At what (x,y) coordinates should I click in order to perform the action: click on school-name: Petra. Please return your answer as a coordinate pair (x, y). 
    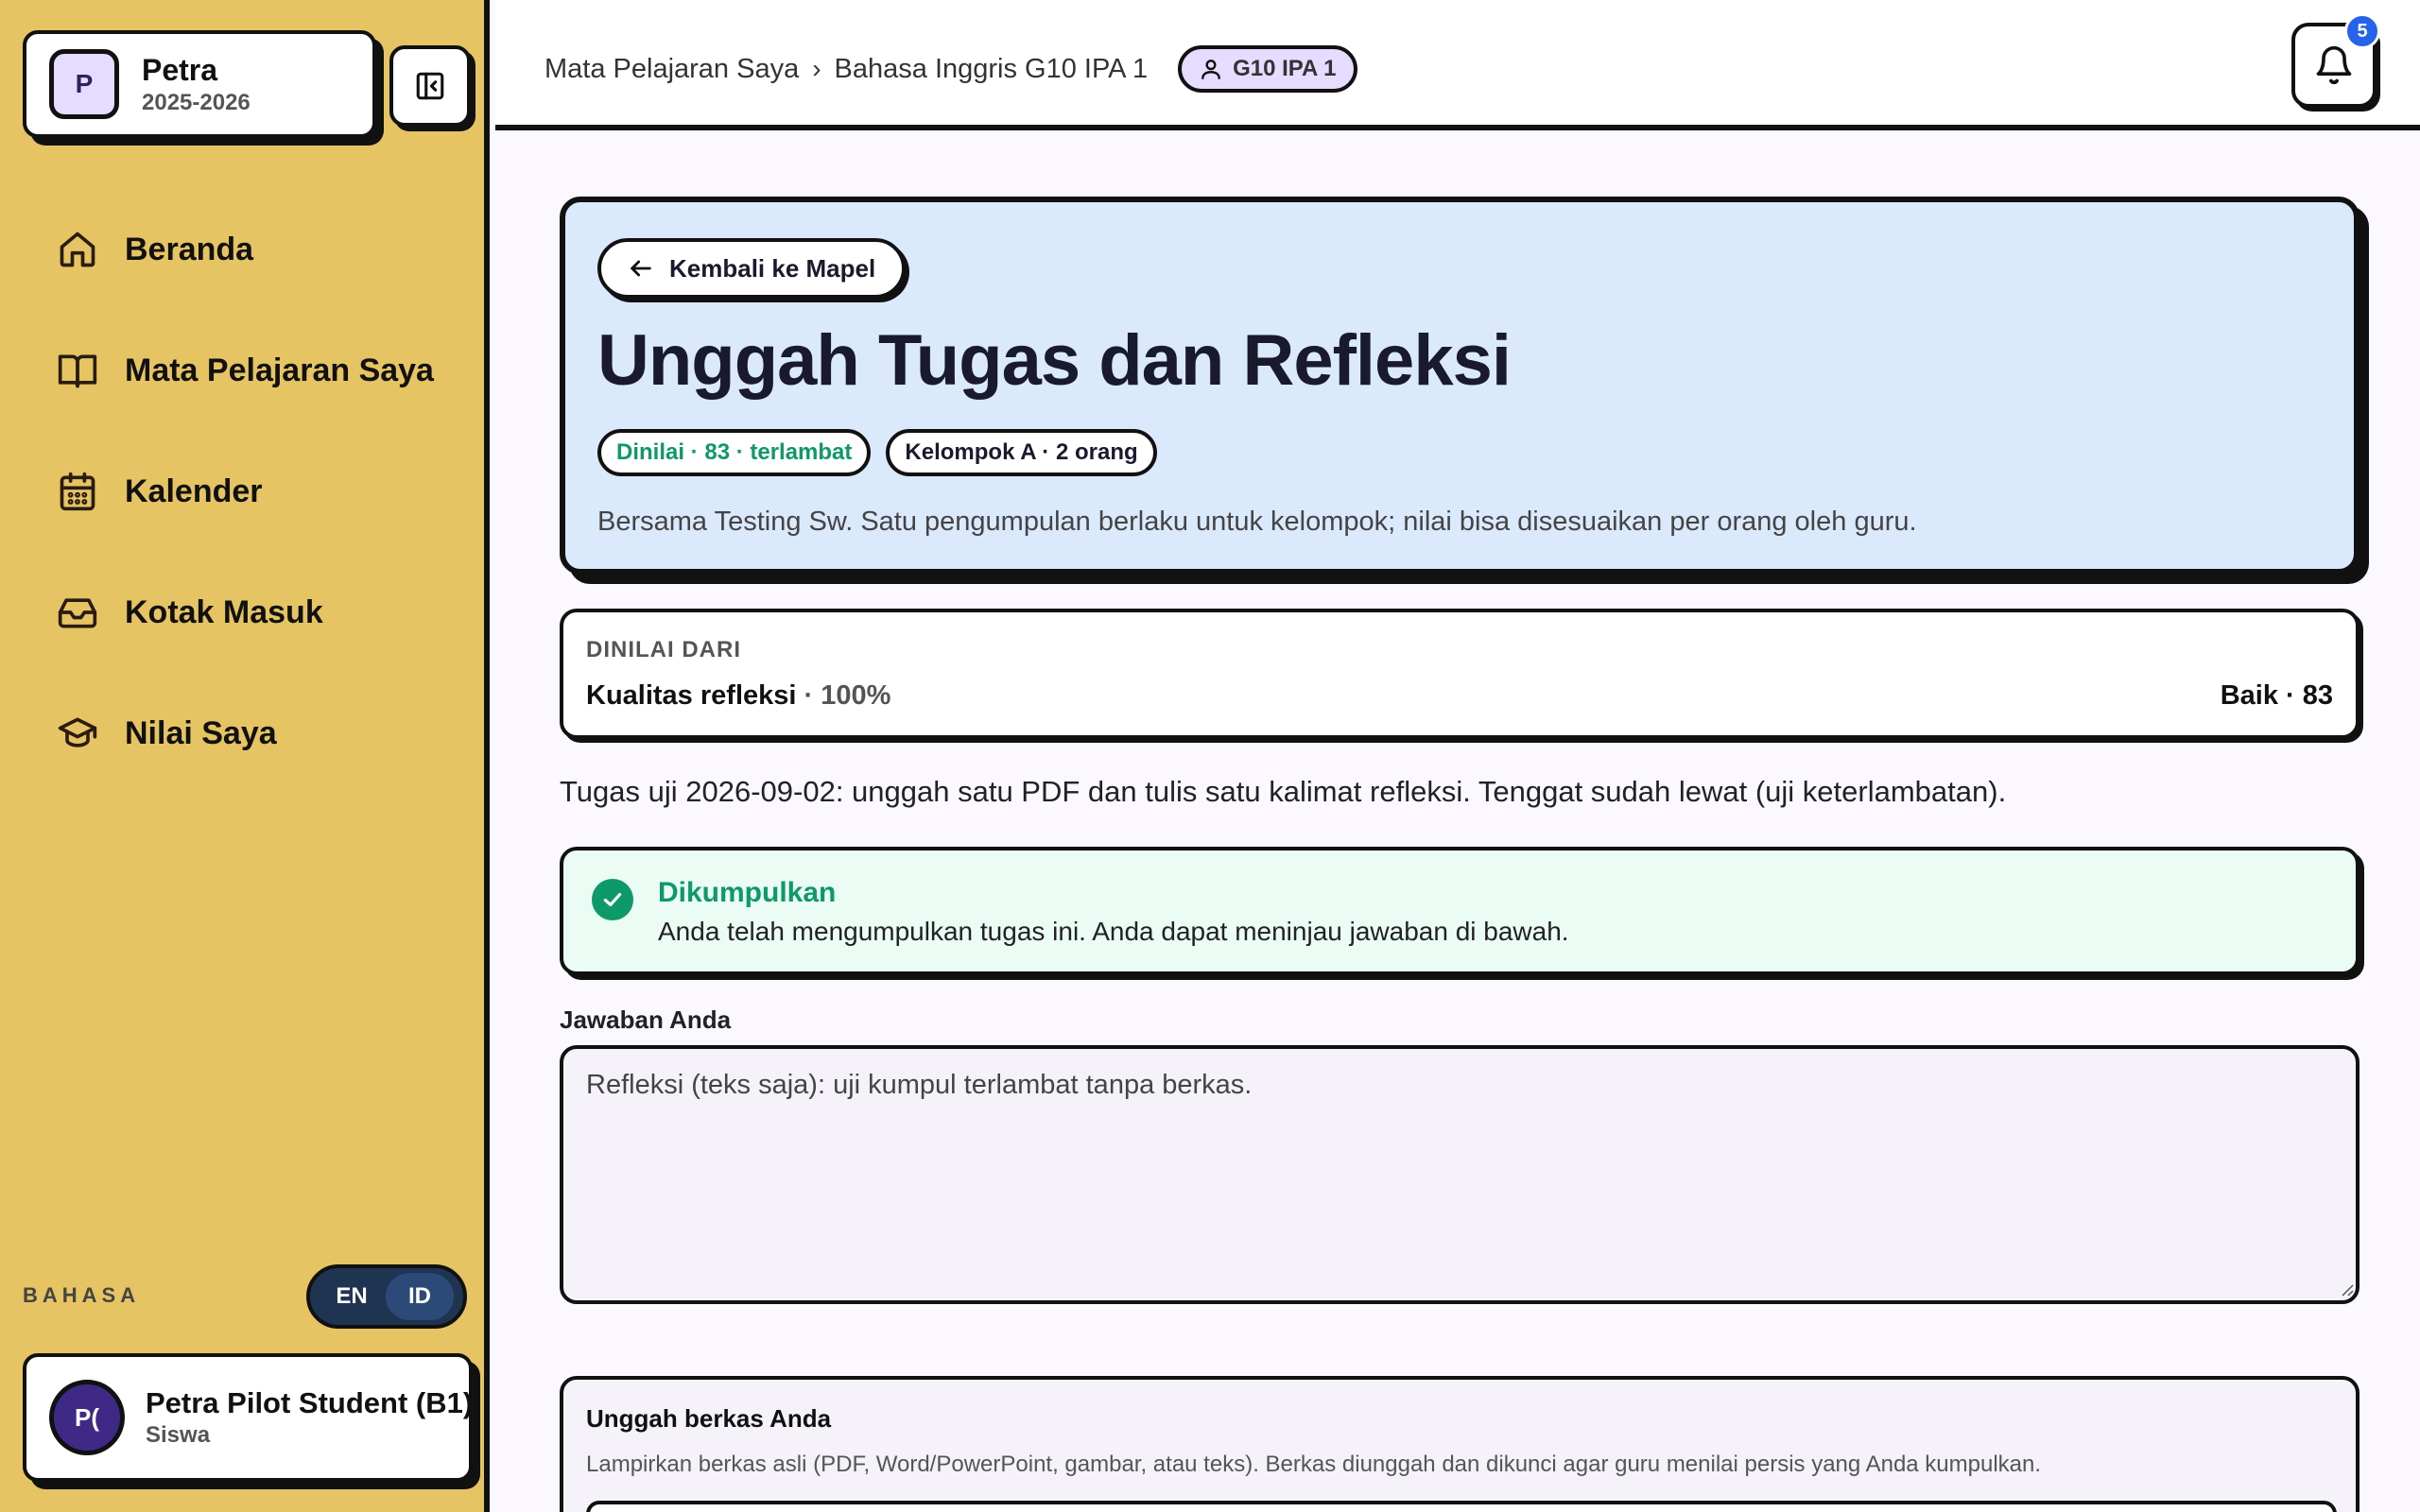
    Looking at the image, I should click on (180, 69).